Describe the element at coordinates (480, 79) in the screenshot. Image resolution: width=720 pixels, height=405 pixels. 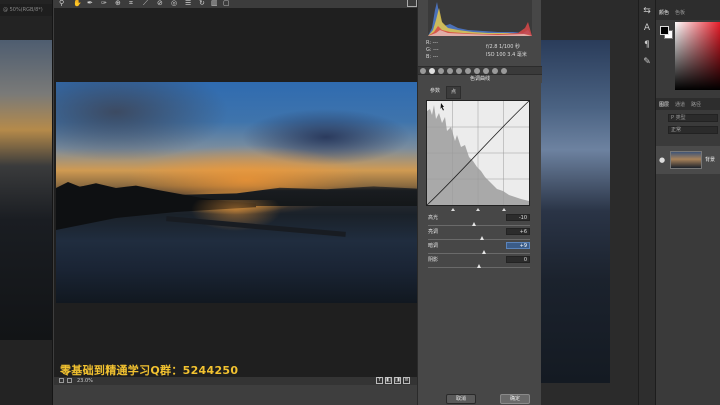
I see `panel-title: 色调曲线` at that location.